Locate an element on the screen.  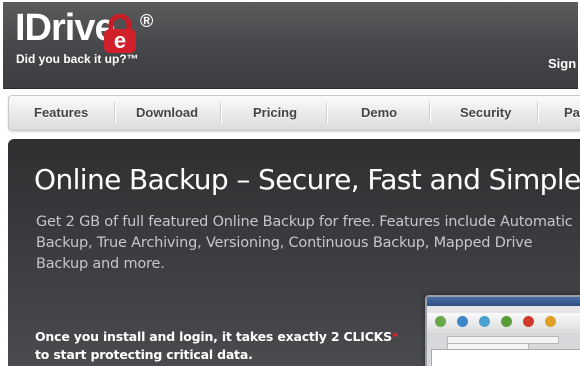
settings-icon is located at coordinates (550, 321).